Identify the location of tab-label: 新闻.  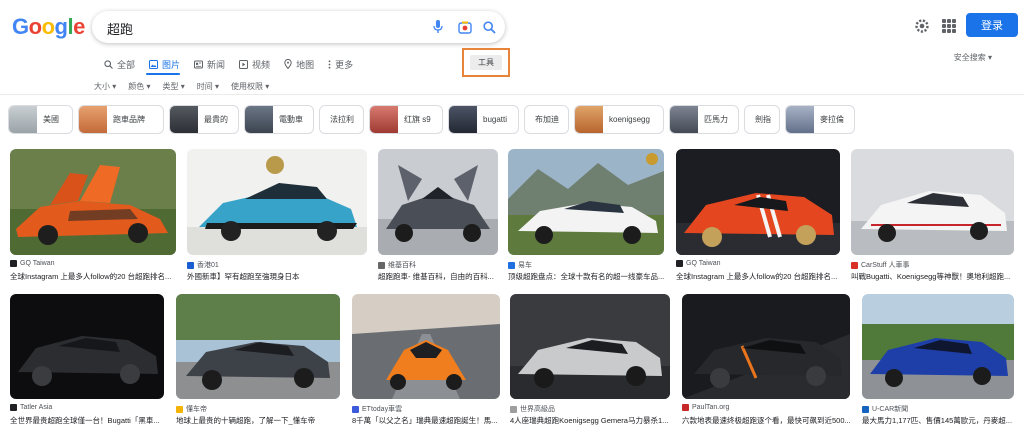
(216, 64).